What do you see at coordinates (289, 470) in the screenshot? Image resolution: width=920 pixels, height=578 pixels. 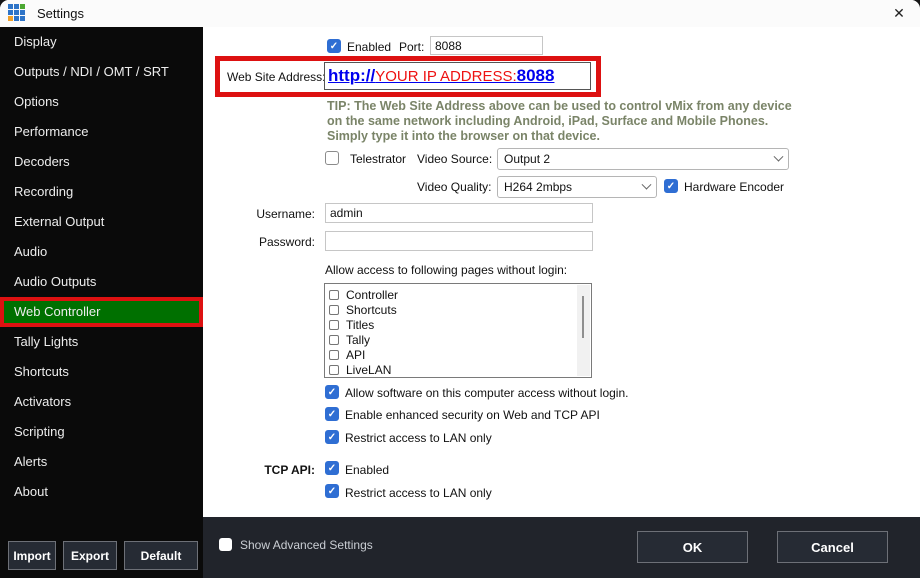 I see `tcp-api-label: TCP API:` at bounding box center [289, 470].